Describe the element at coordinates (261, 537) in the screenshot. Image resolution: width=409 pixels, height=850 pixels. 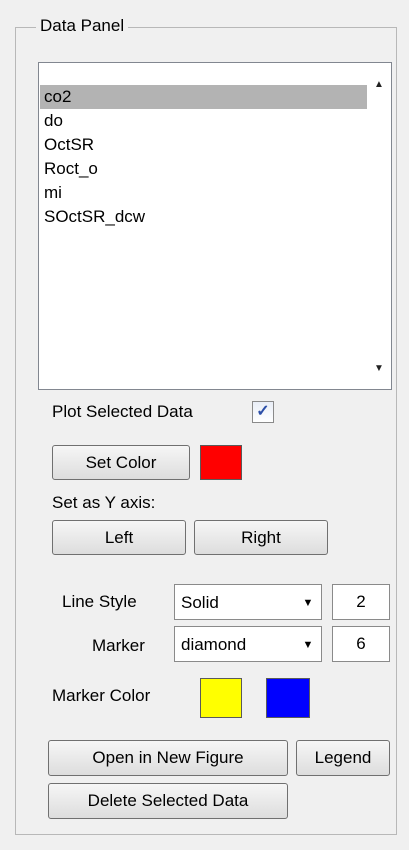
I see `right-axis-button: Right` at that location.